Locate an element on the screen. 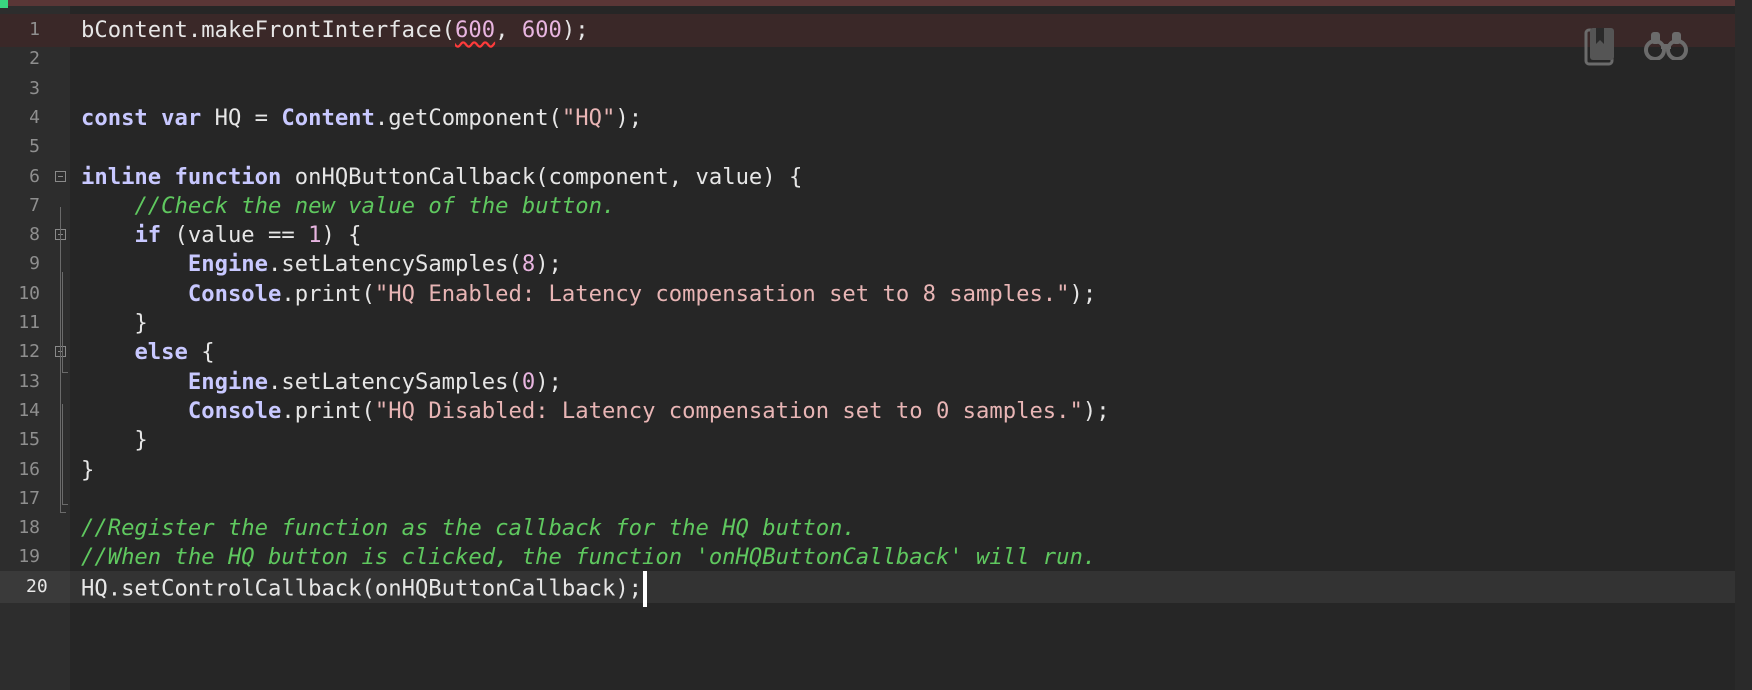 The width and height of the screenshot is (1752, 690). line-number: 17 is located at coordinates (29, 498).